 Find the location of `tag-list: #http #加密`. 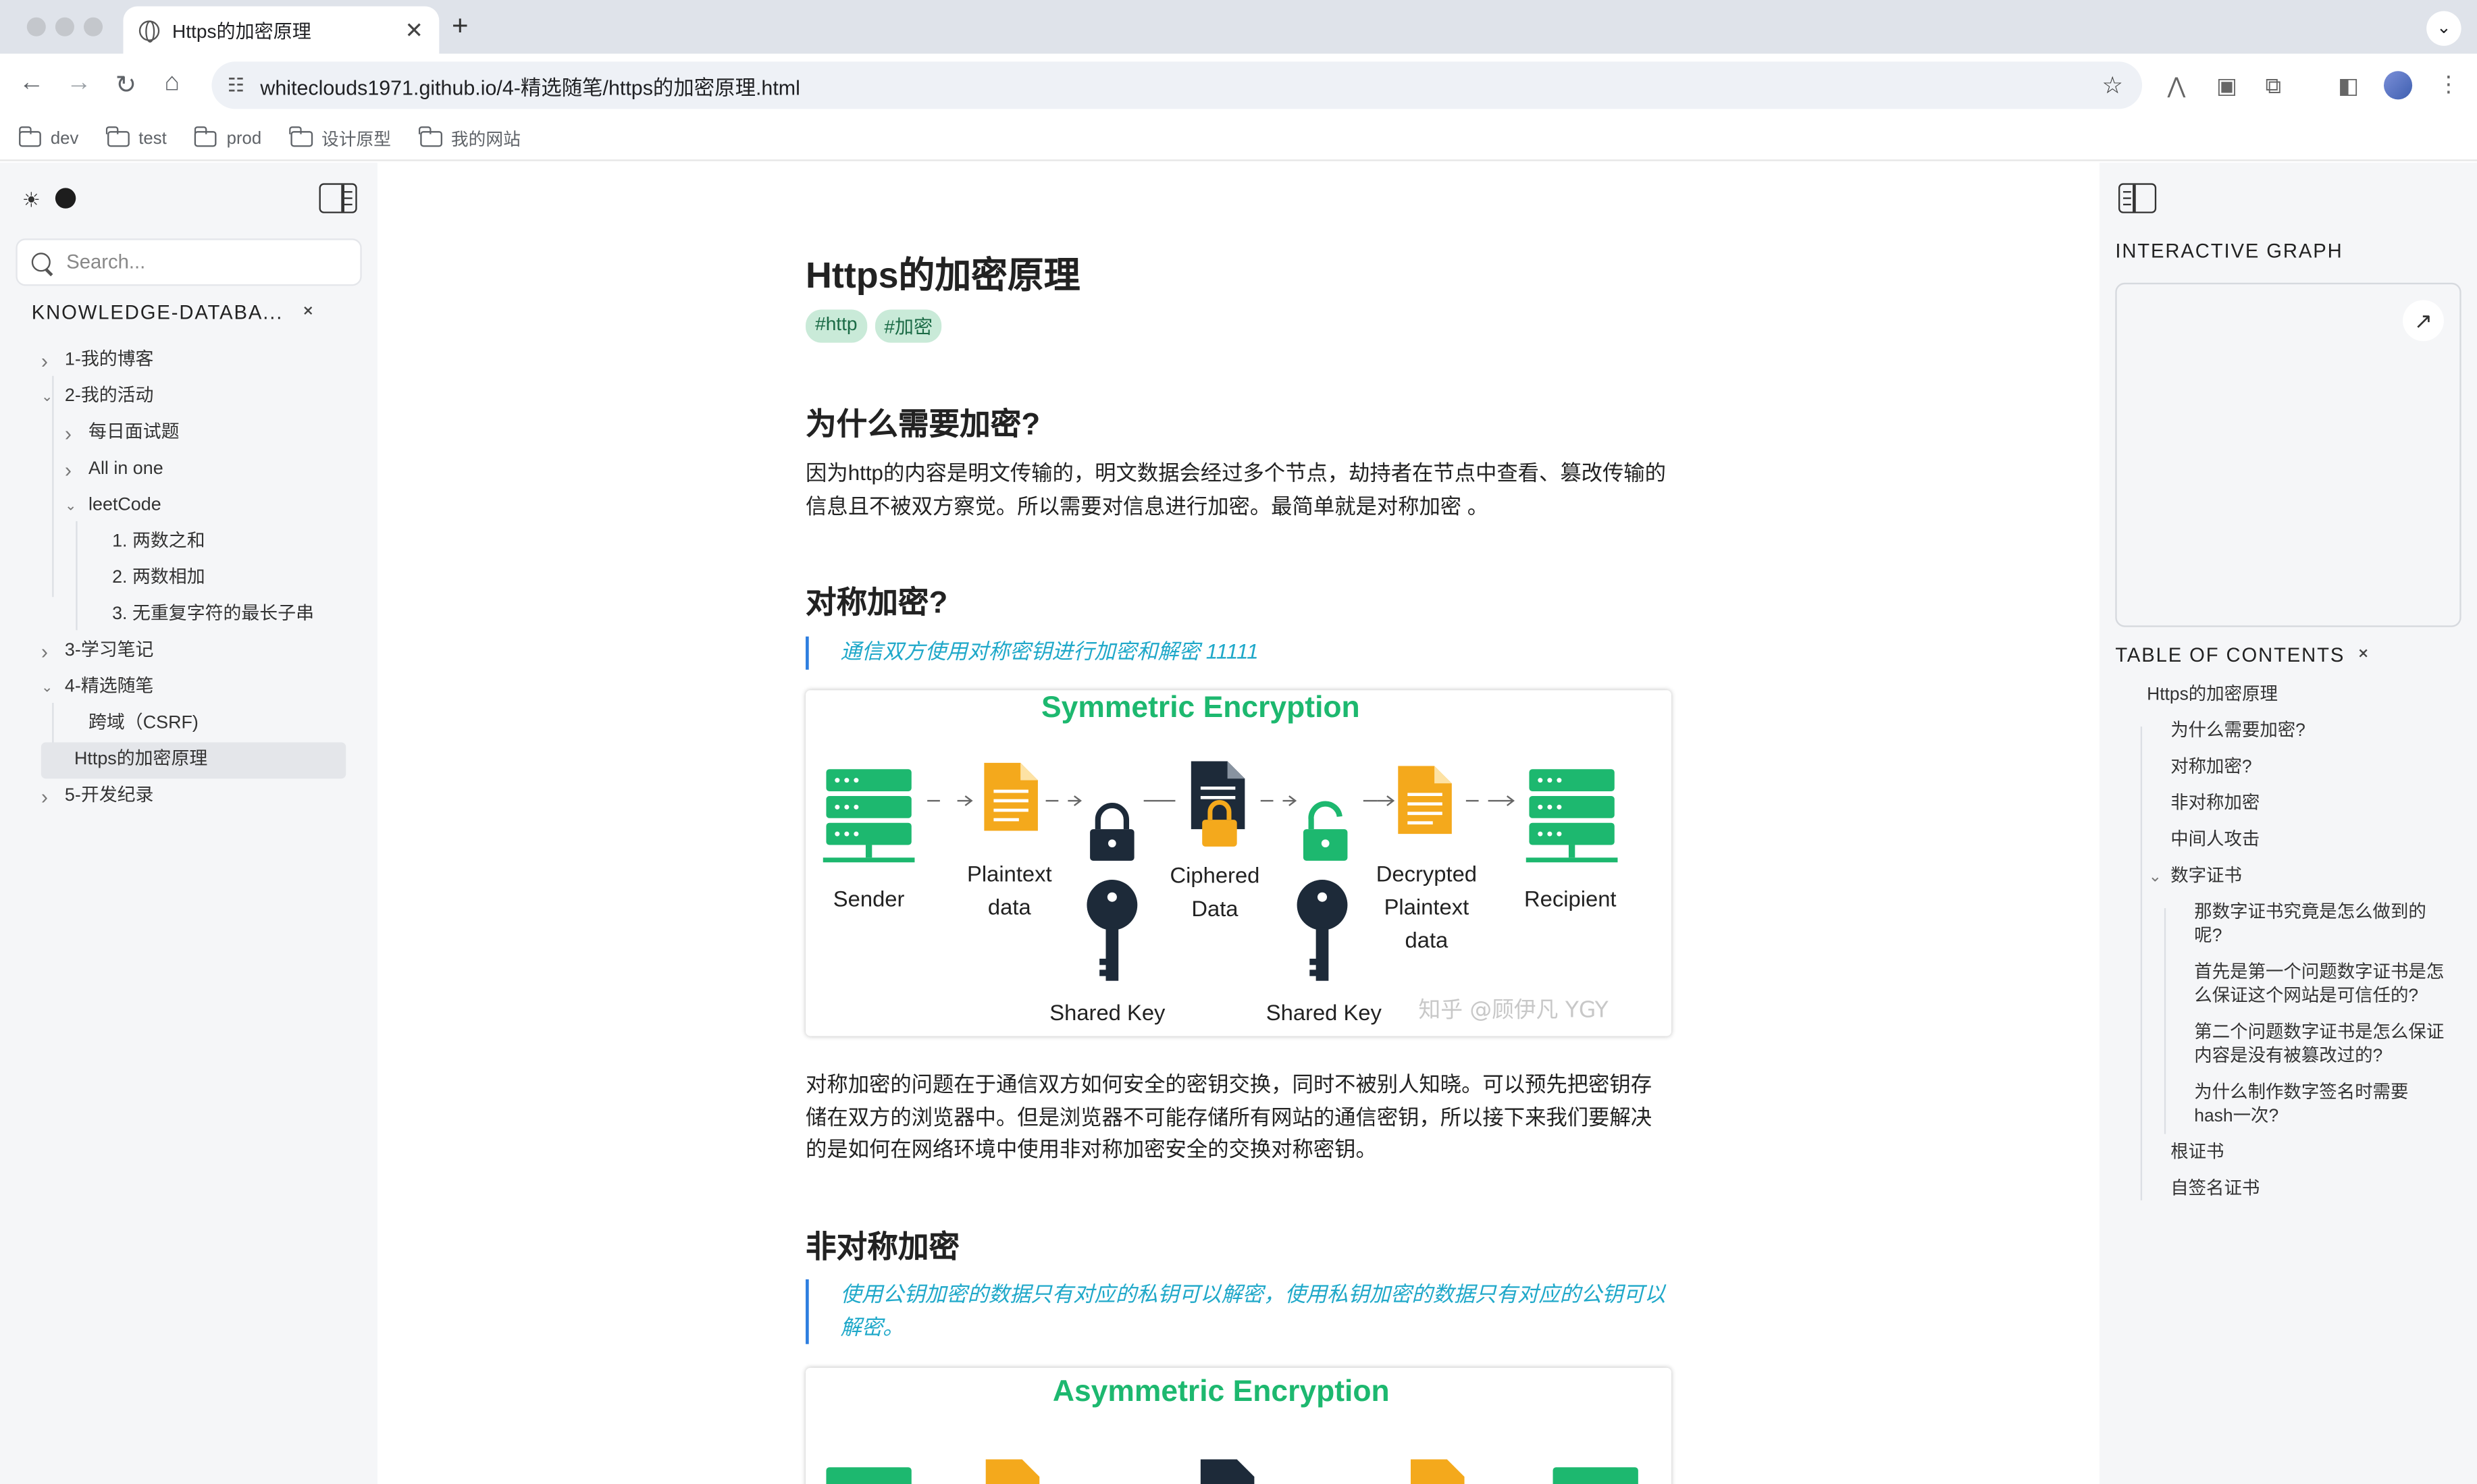

tag-list: #http #加密 is located at coordinates (878, 326).